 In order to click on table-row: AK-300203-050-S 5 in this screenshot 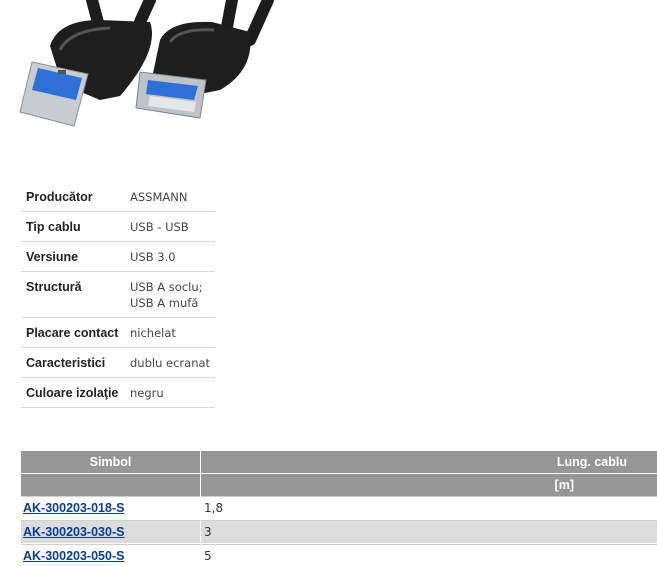, I will do `click(339, 555)`.